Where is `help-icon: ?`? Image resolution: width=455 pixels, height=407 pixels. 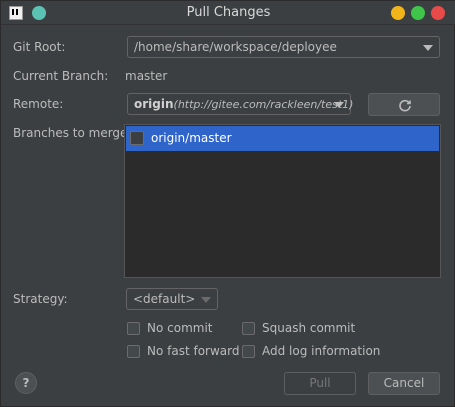
help-icon: ? is located at coordinates (26, 383).